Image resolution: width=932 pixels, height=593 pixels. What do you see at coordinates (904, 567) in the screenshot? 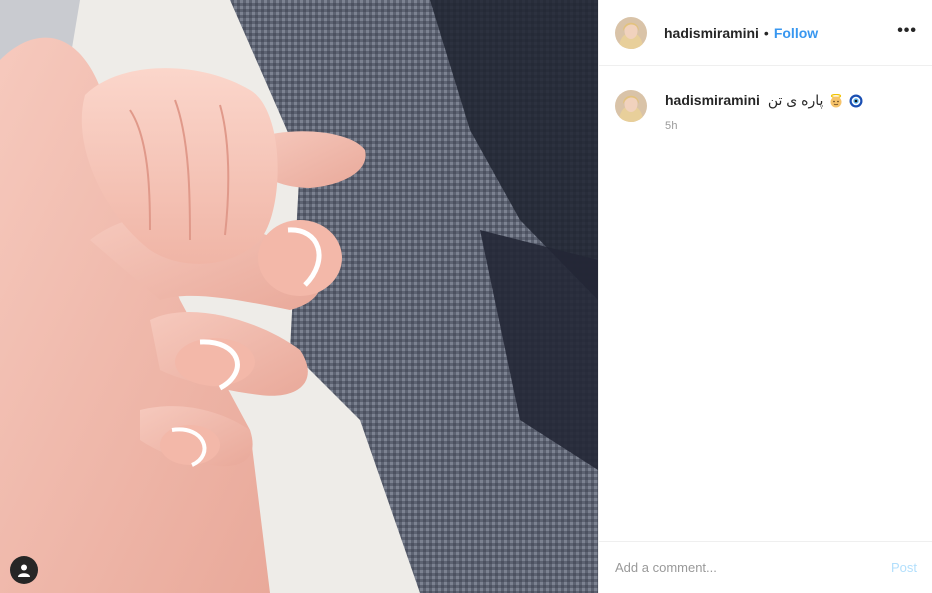
I see `post-comment-button: Post` at bounding box center [904, 567].